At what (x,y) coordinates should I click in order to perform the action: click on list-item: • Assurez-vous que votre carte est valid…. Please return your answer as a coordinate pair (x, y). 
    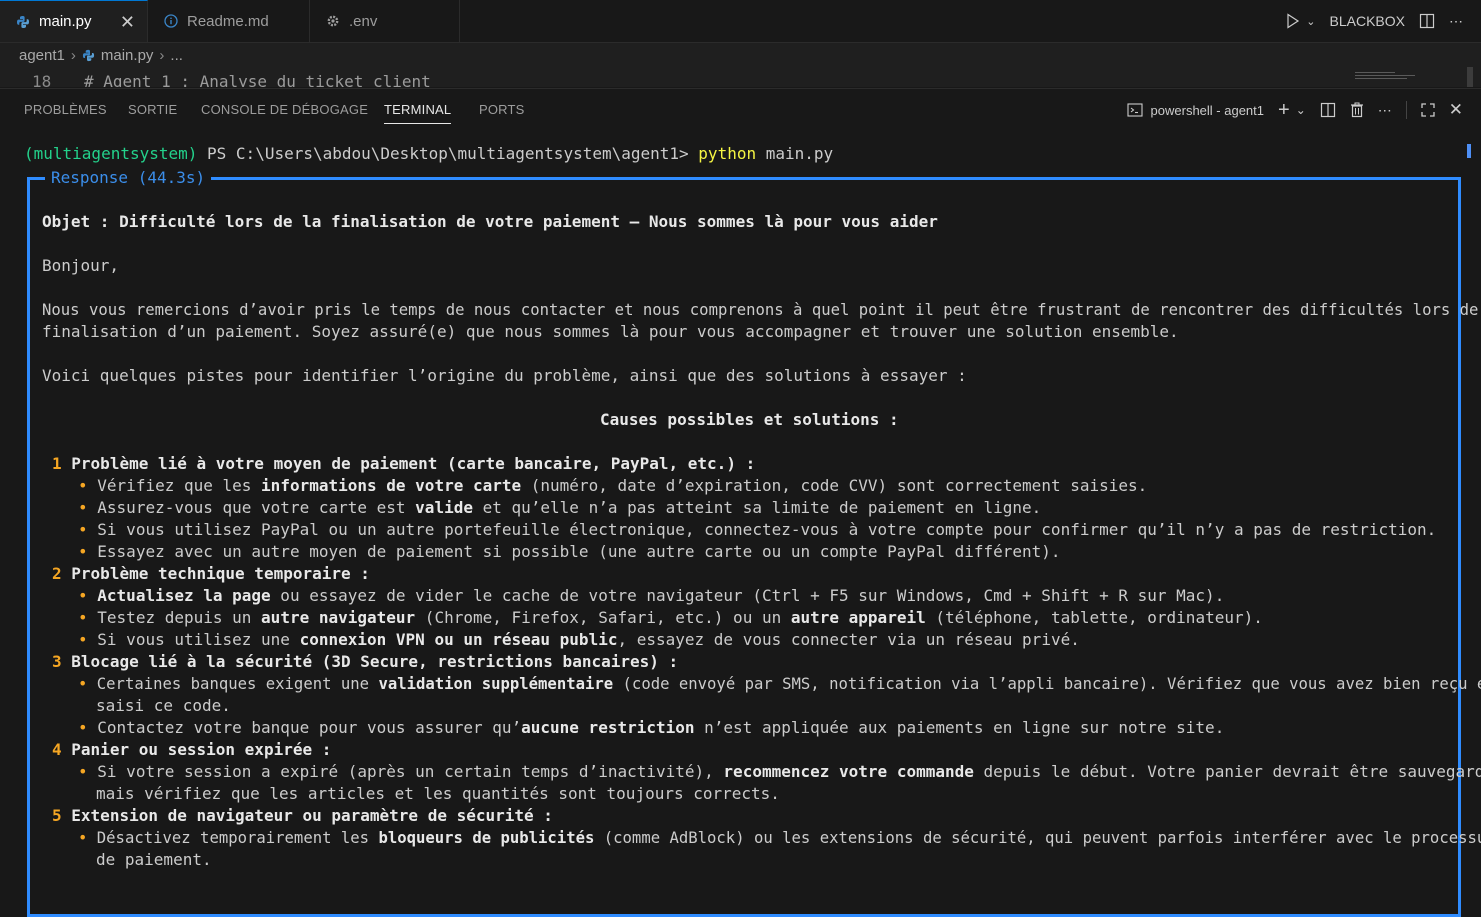
    Looking at the image, I should click on (559, 508).